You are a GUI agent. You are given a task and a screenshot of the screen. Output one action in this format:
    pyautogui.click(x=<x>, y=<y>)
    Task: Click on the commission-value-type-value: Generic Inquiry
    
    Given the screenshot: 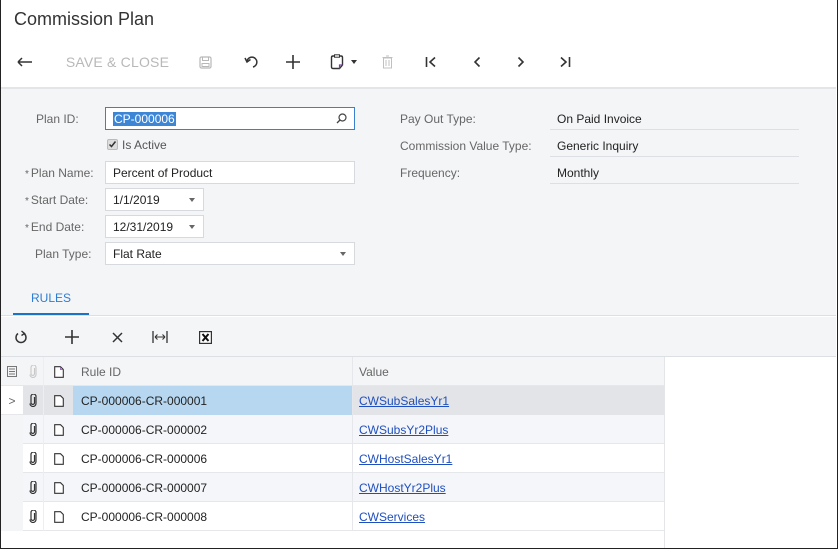 What is the action you would take?
    pyautogui.click(x=598, y=146)
    